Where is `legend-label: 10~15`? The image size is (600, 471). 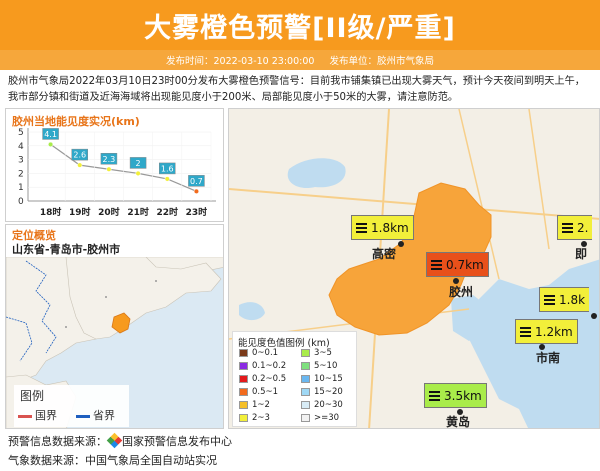
legend-label: 10~15 is located at coordinates (328, 379).